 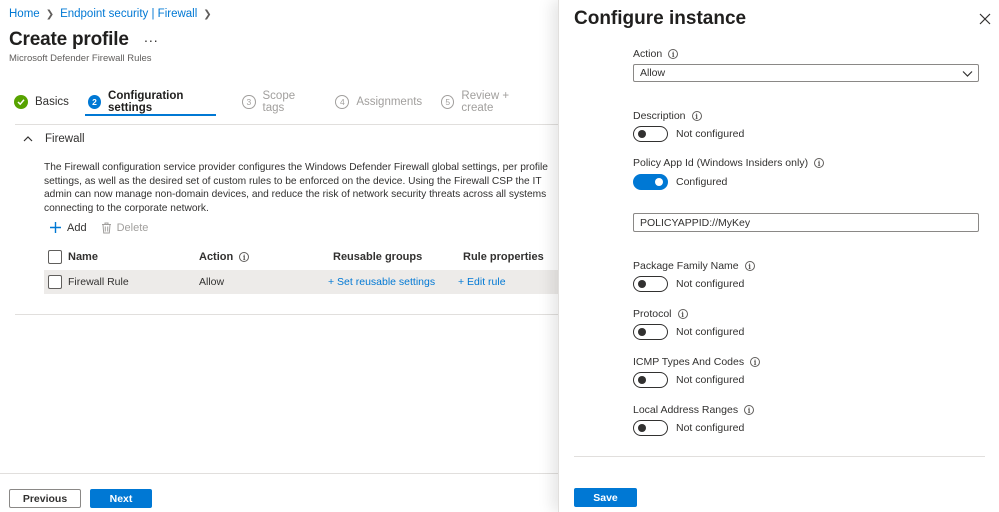 What do you see at coordinates (83, 257) in the screenshot?
I see `column-name: Name` at bounding box center [83, 257].